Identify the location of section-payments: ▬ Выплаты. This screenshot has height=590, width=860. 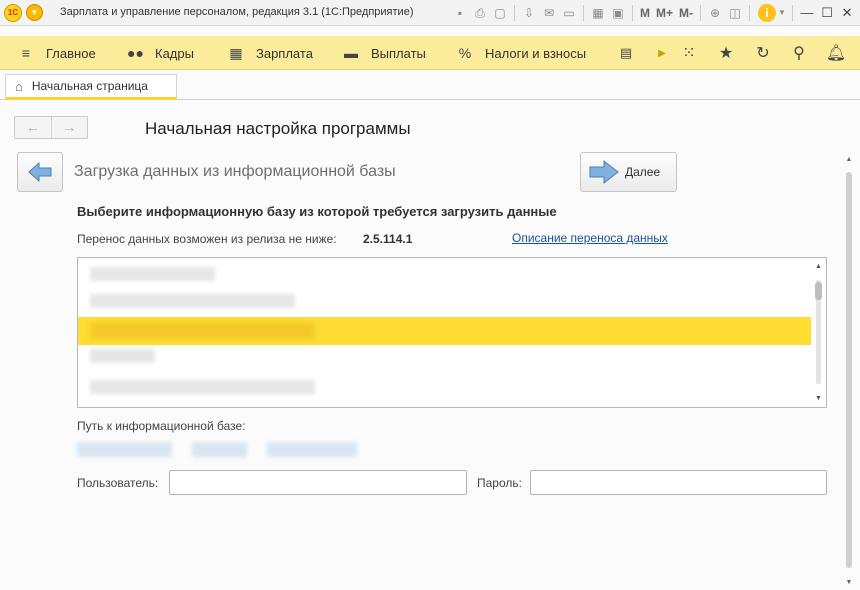
(384, 53).